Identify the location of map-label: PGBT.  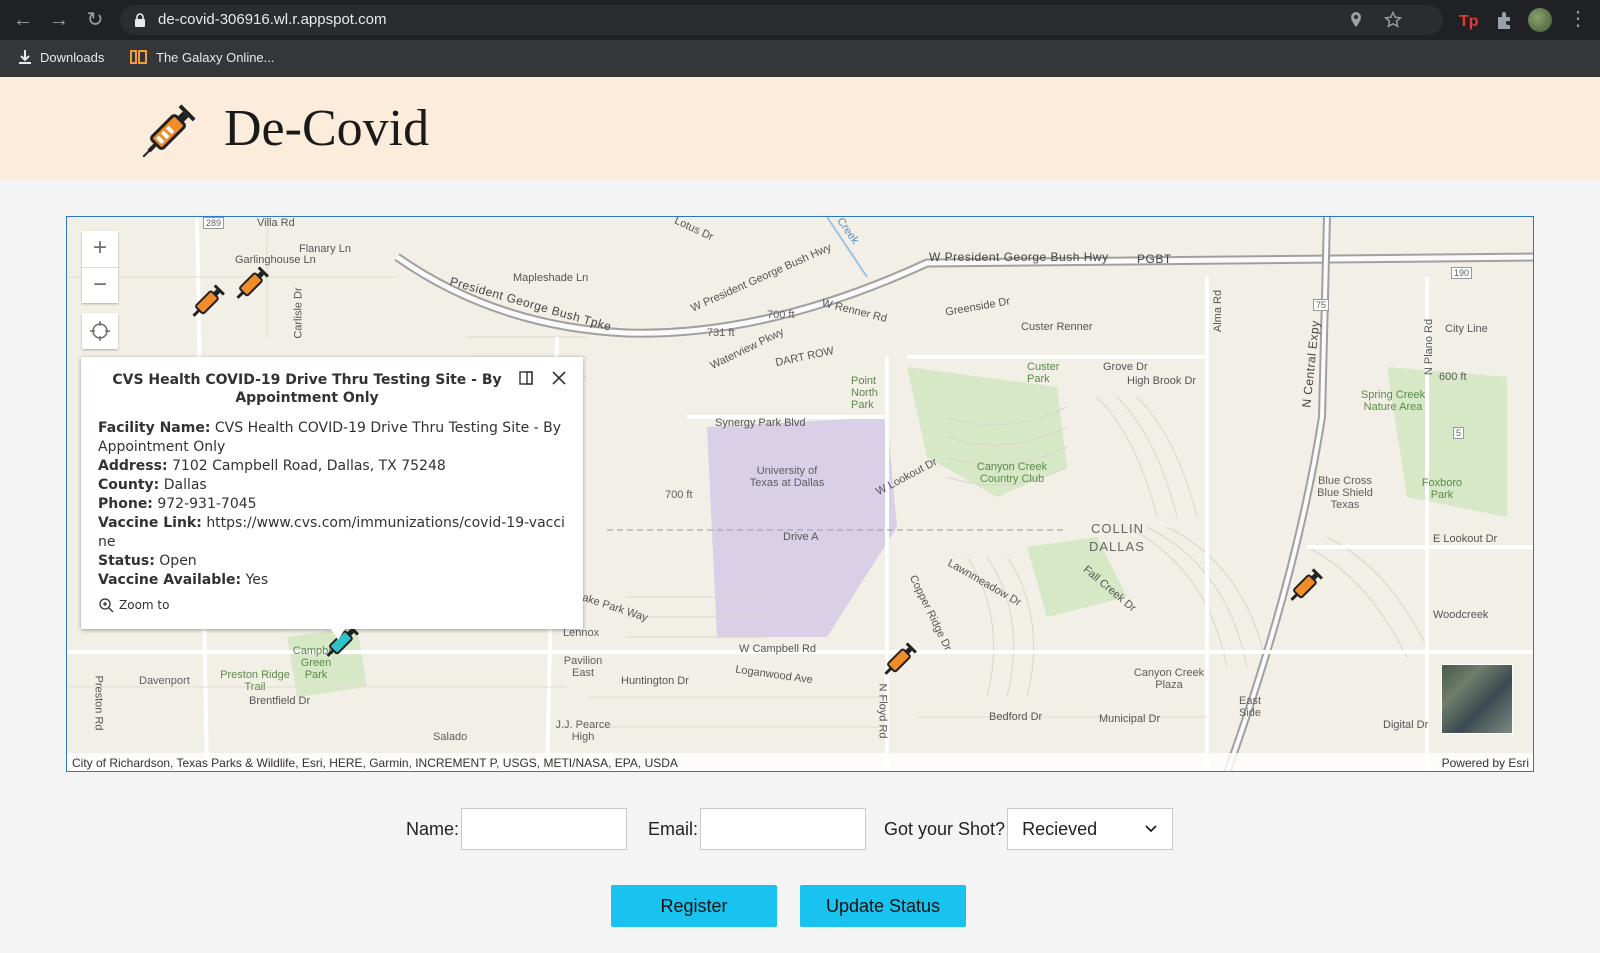
(1154, 259).